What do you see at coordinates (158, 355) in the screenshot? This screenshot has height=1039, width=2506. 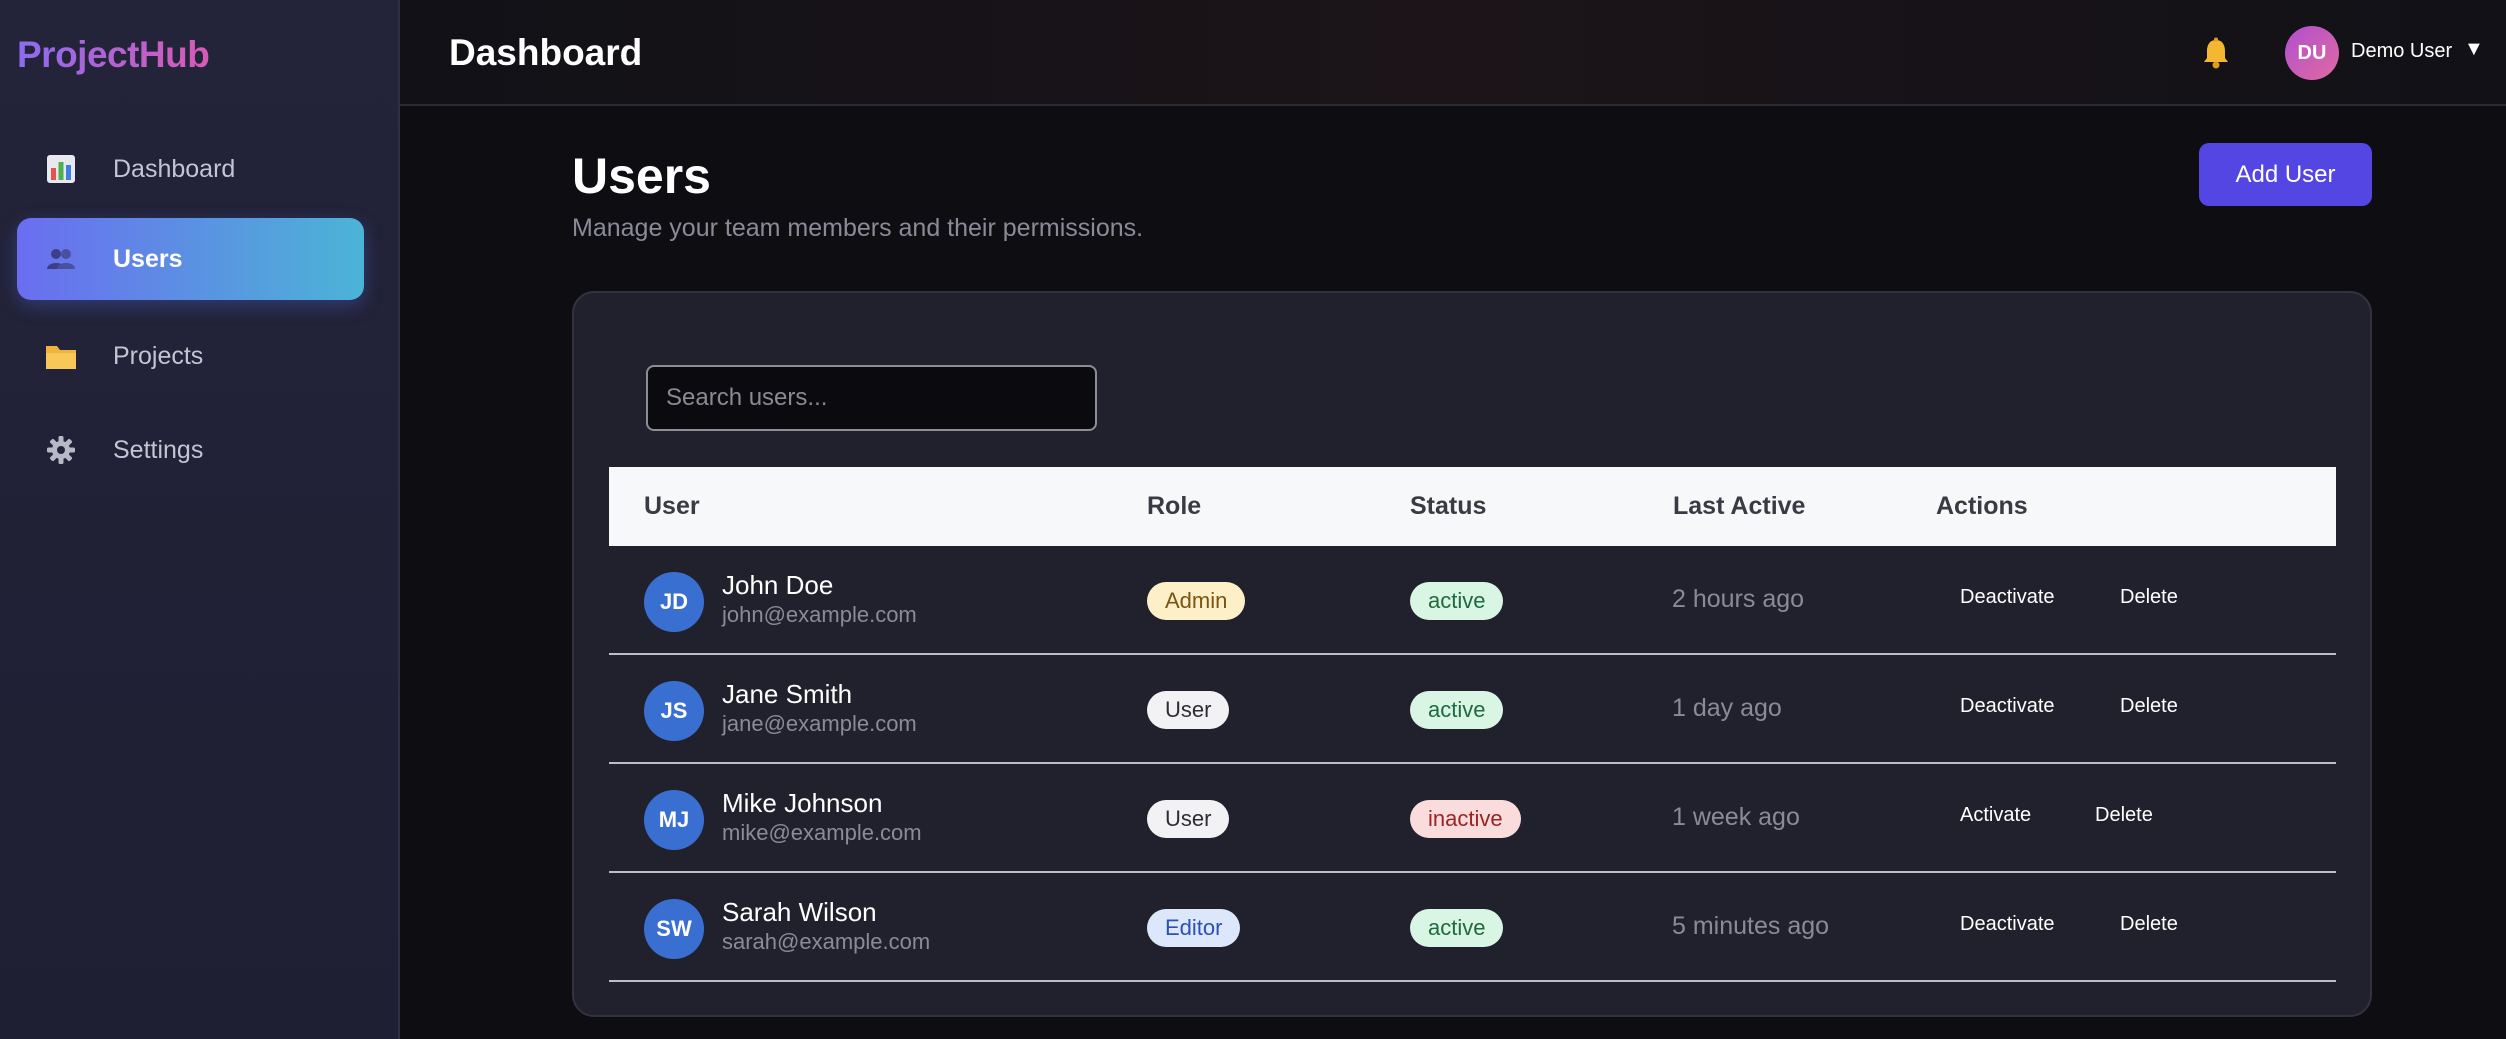 I see `sidebar-item-label: Projects` at bounding box center [158, 355].